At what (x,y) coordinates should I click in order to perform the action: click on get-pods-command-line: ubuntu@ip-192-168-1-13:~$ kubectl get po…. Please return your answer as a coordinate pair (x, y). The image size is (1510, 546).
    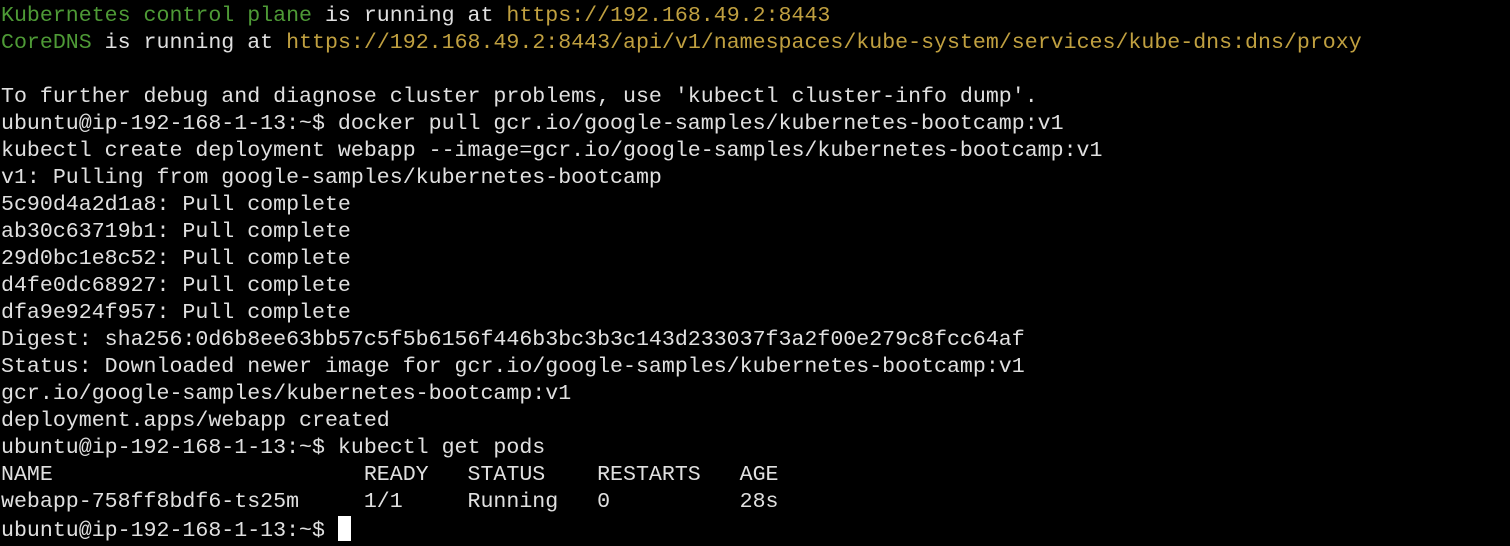
    Looking at the image, I should click on (755, 448).